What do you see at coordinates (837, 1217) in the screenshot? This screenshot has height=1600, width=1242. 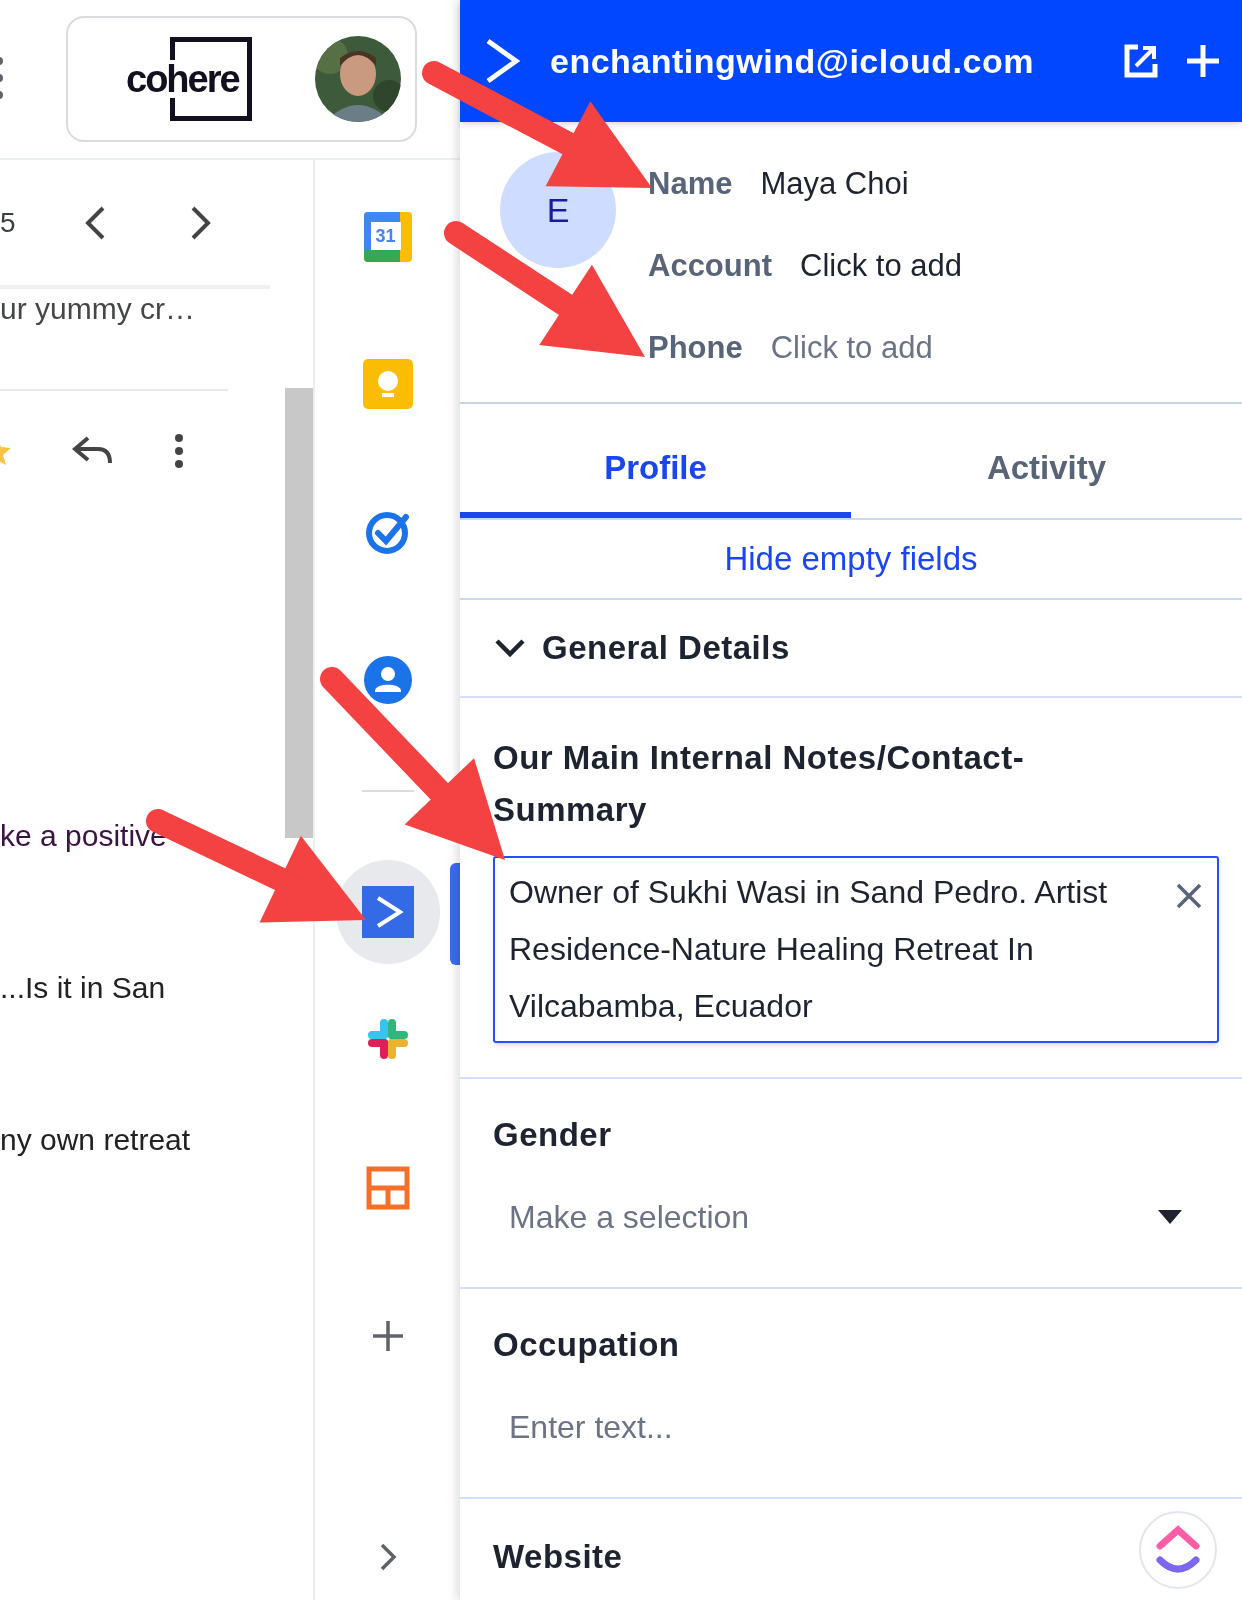 I see `gender-select: Make a selection` at bounding box center [837, 1217].